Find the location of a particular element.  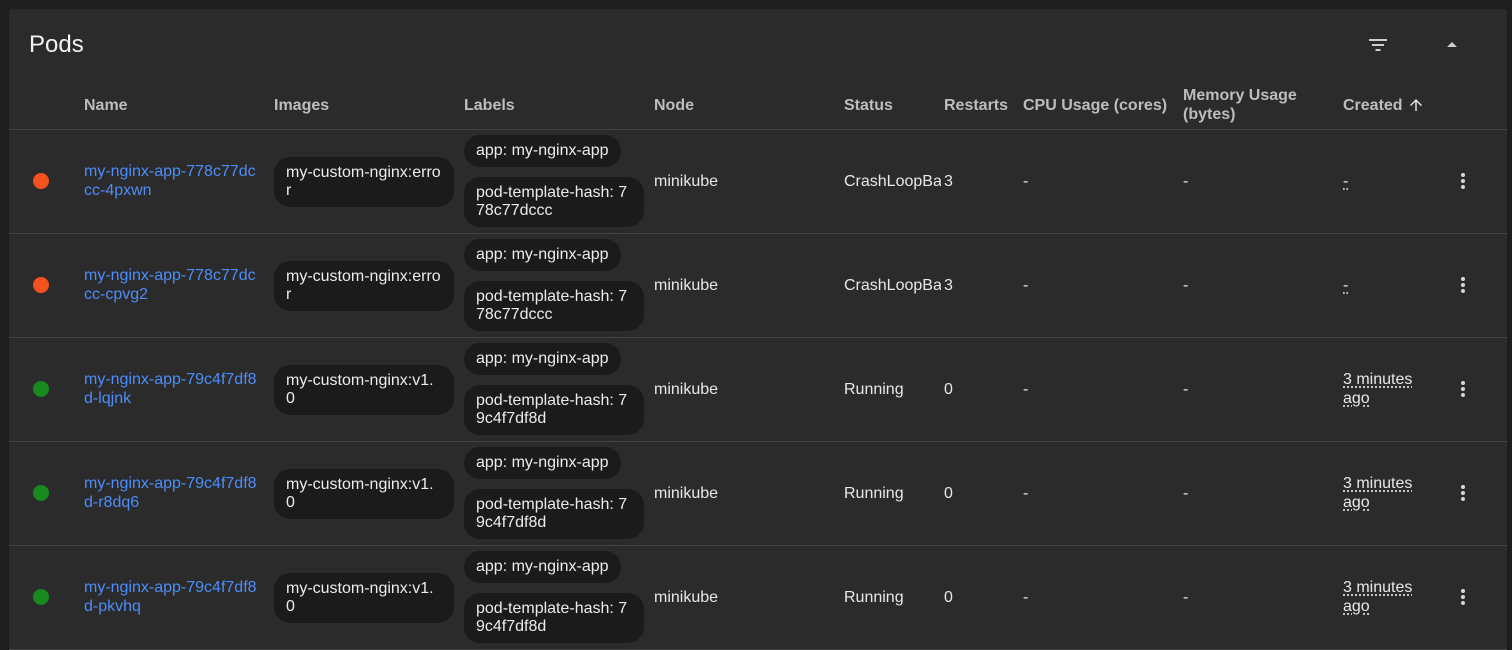

column-header-restarts: Restarts is located at coordinates (976, 105).